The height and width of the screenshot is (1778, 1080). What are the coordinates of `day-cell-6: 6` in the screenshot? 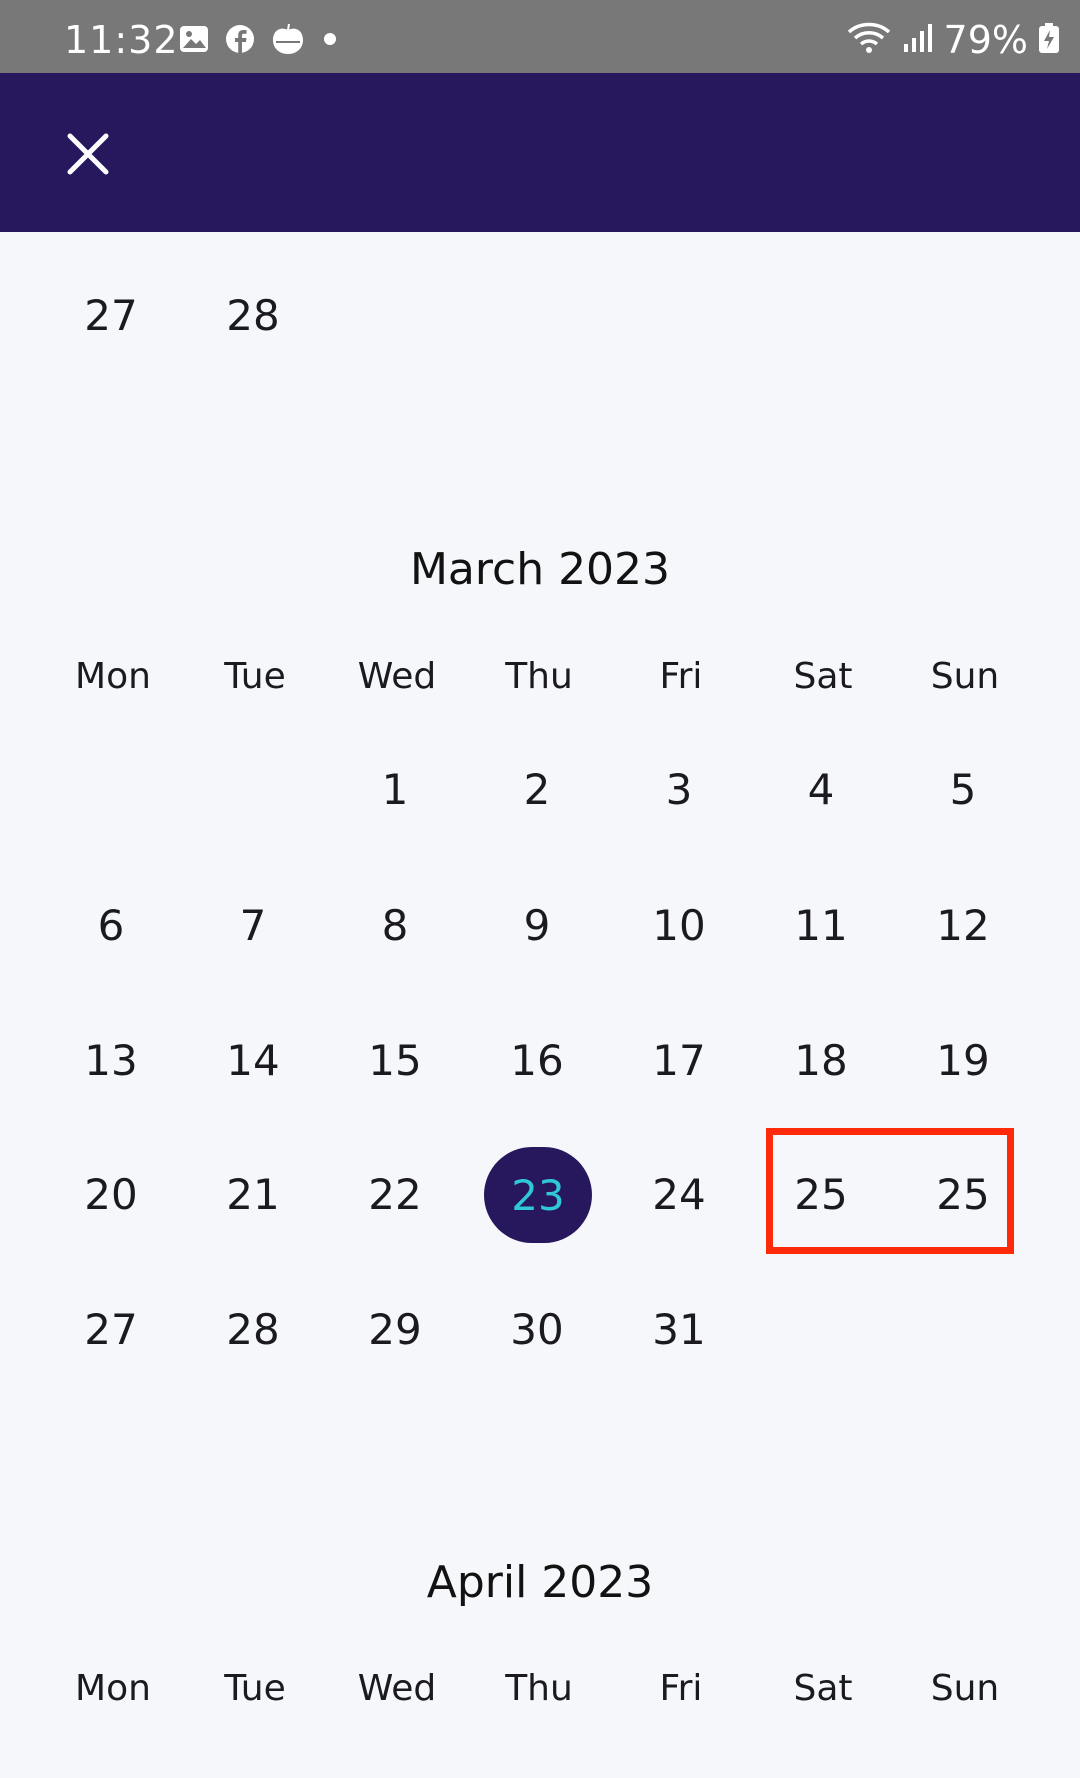 It's located at (111, 926).